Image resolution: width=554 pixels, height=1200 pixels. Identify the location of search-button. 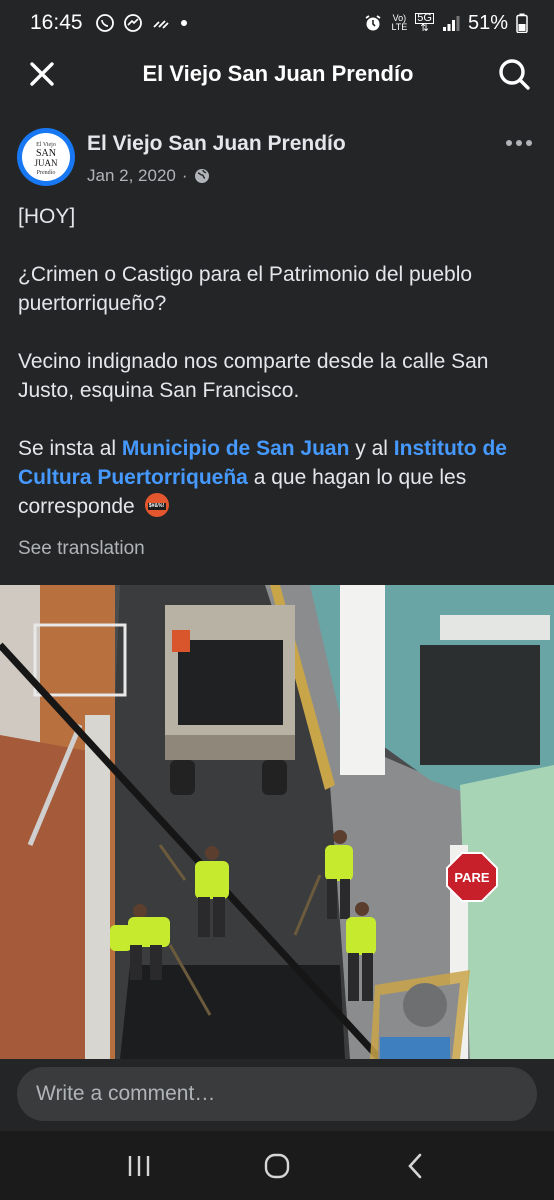
(514, 74).